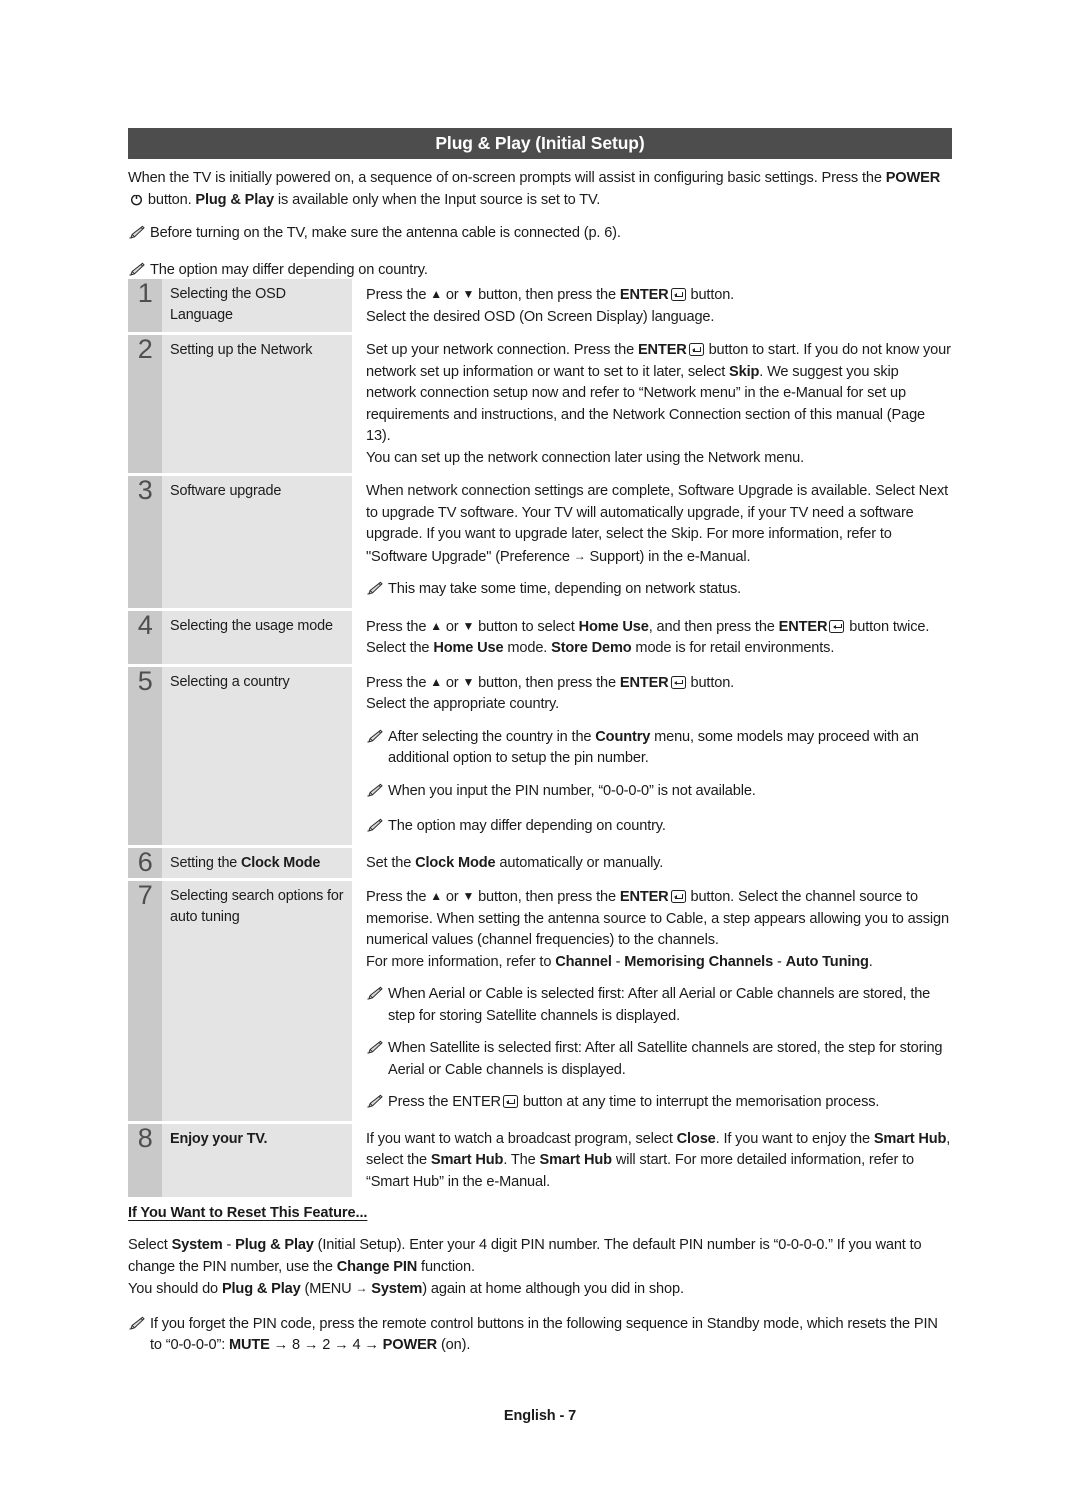 The image size is (1080, 1494). Describe the element at coordinates (623, 736) in the screenshot. I see `emphasis-text: Country` at that location.